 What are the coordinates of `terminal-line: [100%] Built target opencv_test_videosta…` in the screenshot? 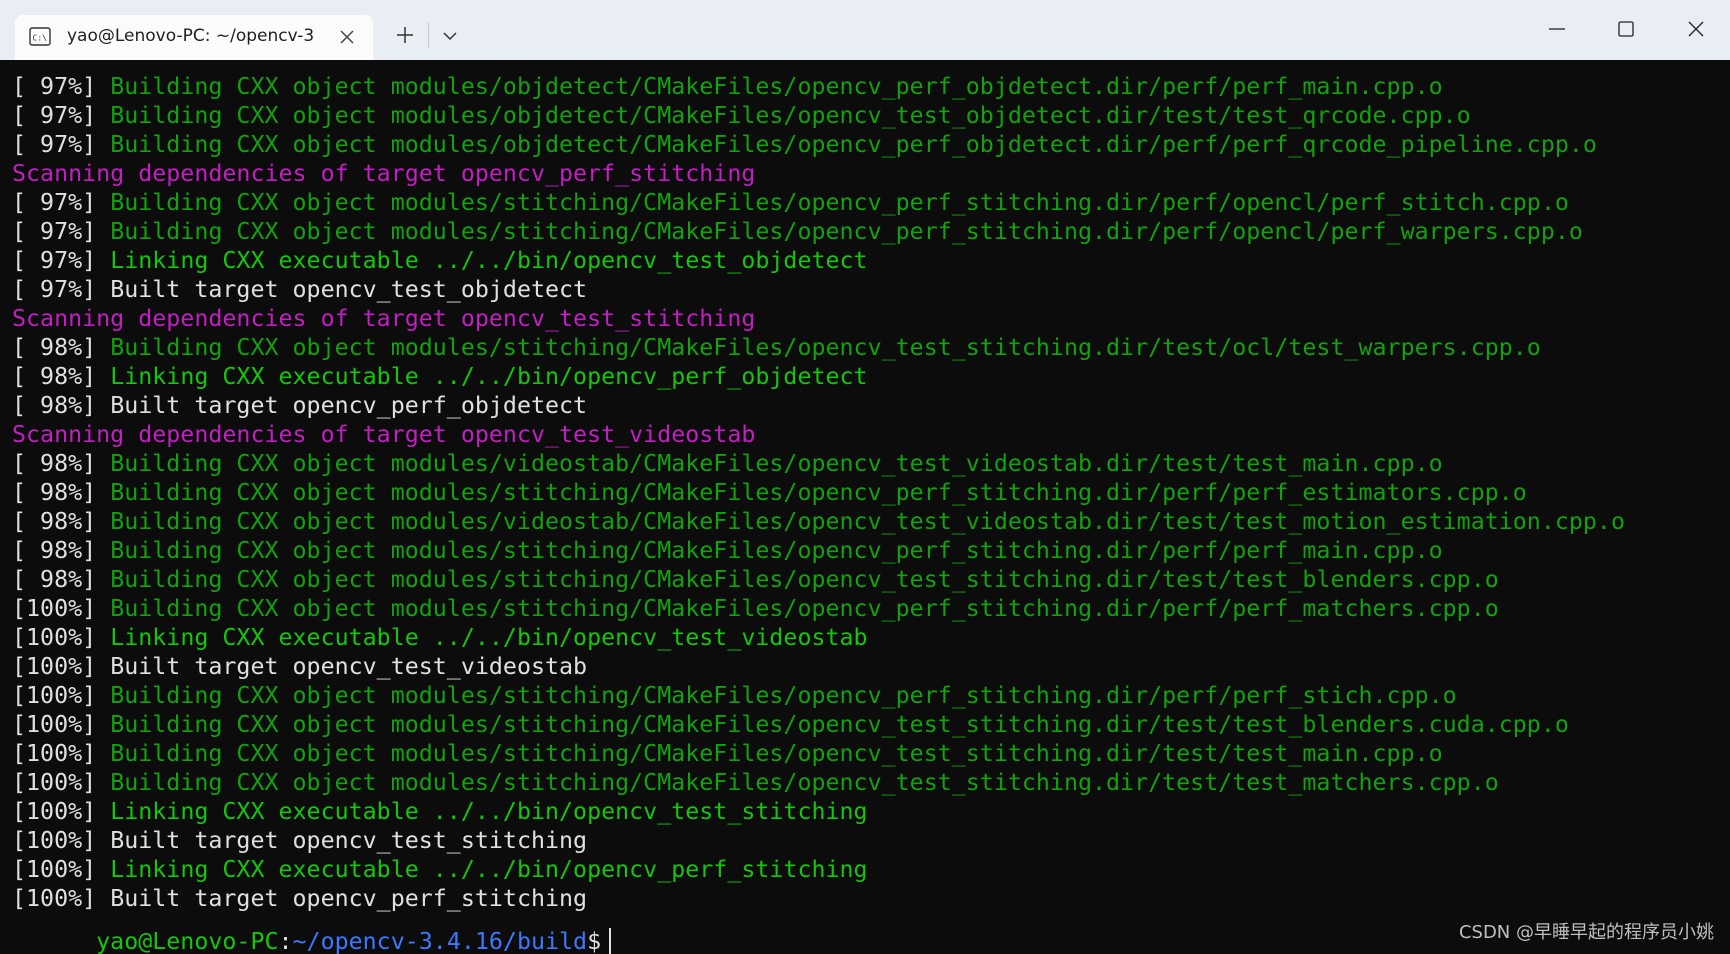 It's located at (818, 666).